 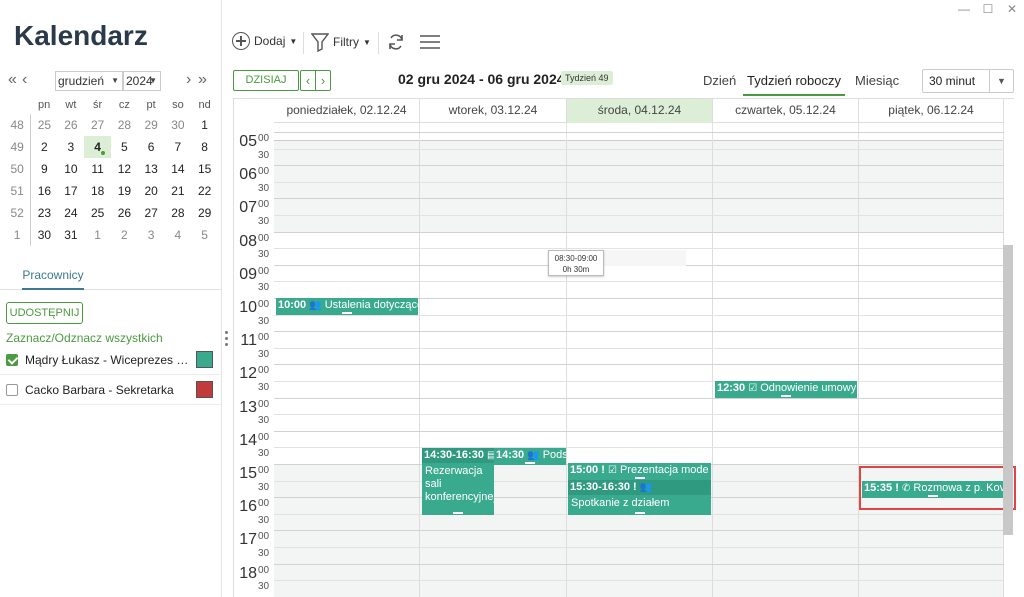 I want to click on tab-employees: Pracownicy, so click(x=53, y=279).